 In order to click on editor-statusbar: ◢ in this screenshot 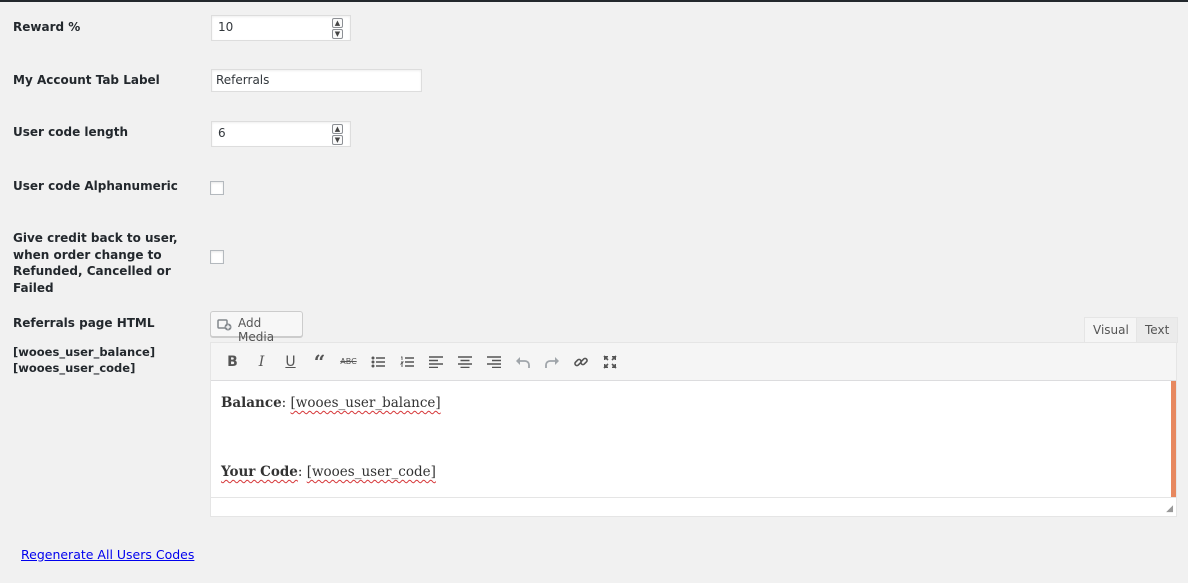, I will do `click(693, 506)`.